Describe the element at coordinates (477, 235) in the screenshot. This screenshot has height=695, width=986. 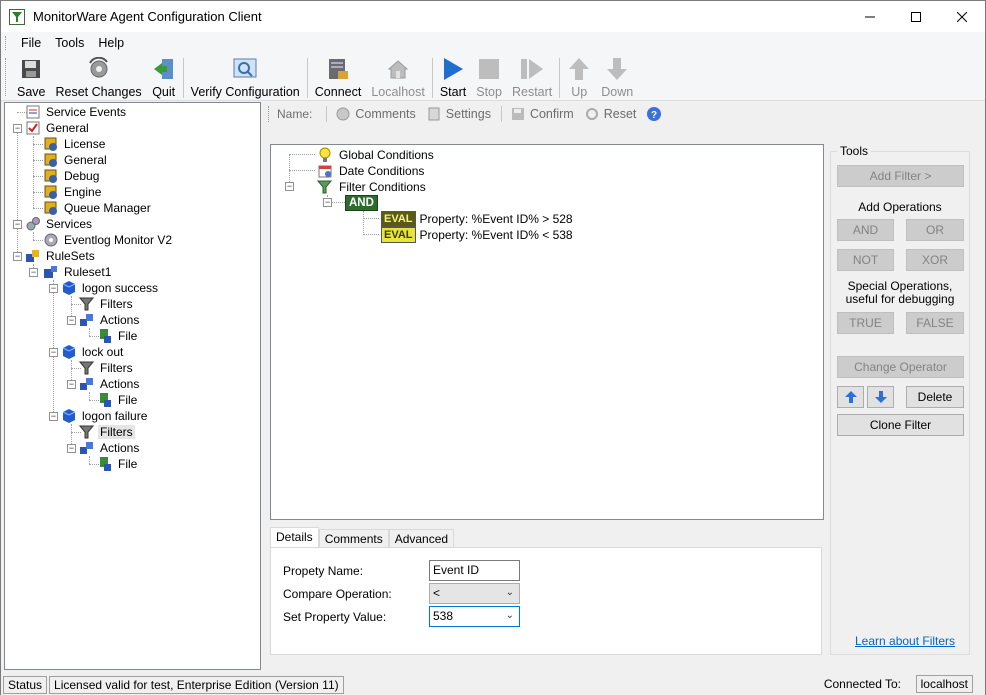
I see `eval-condition-2: EVAL Property: %Event ID% < 538` at that location.